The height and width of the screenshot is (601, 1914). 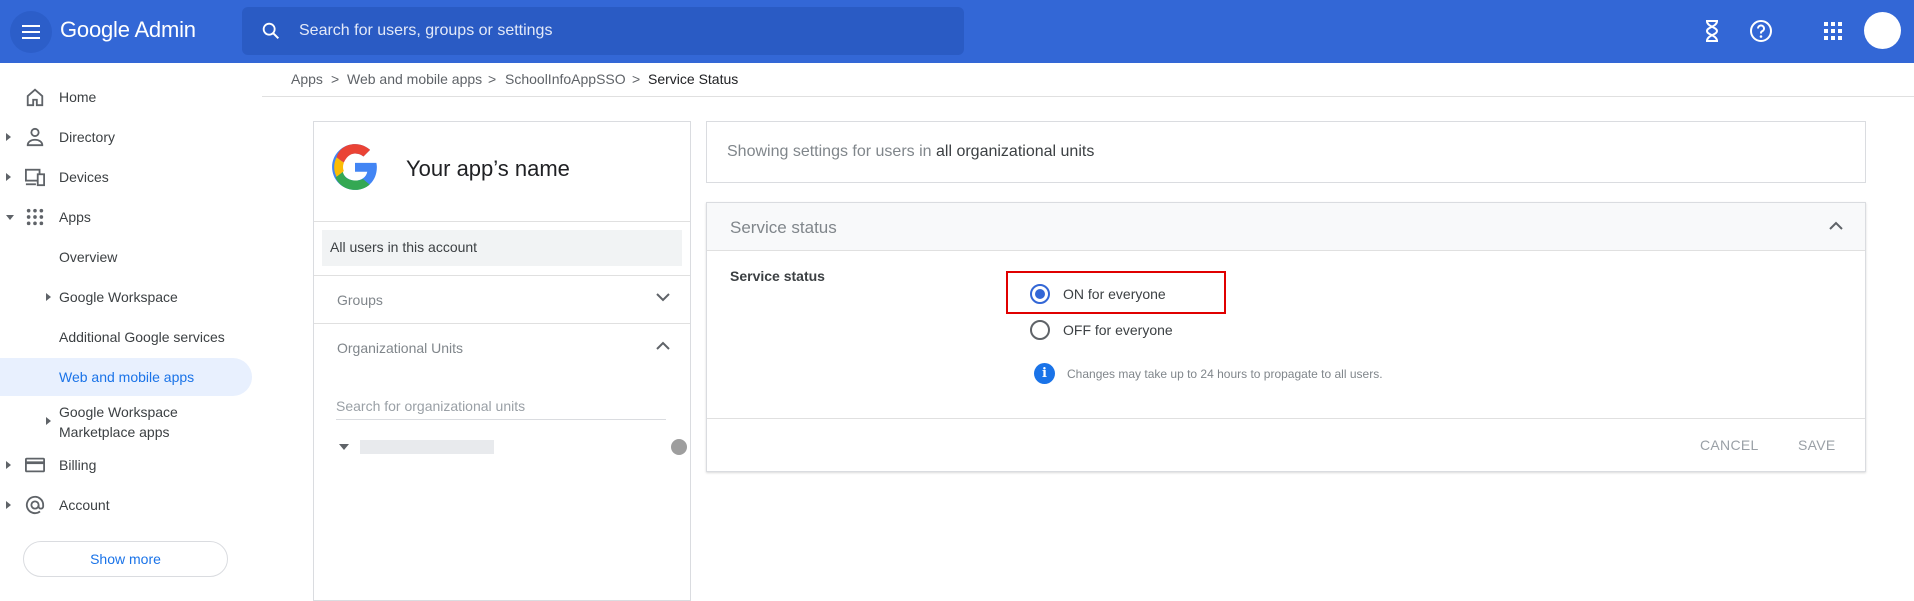 I want to click on radio-on-for-everyone: ON for everyone, so click(x=1098, y=294).